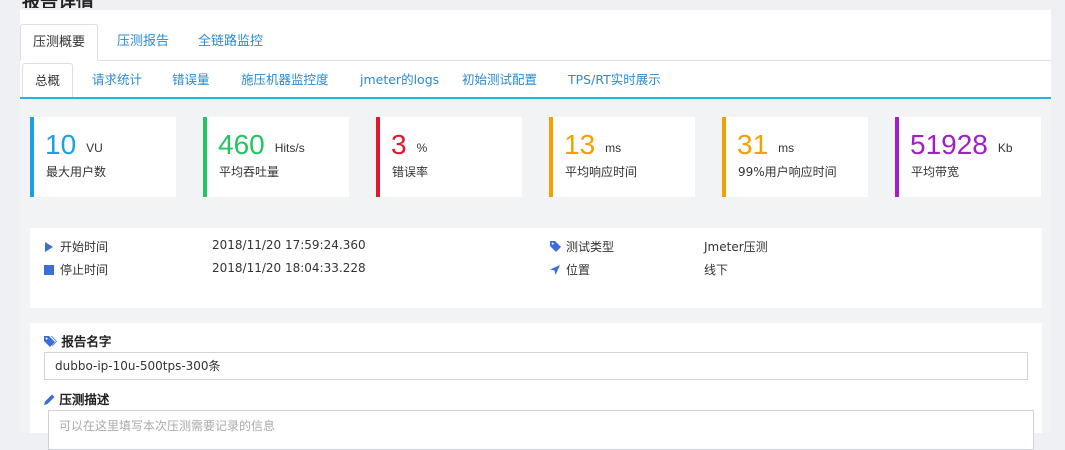 The width and height of the screenshot is (1065, 450). I want to click on report-name-input: dubbo-ip-10u-500tps-300条, so click(536, 366).